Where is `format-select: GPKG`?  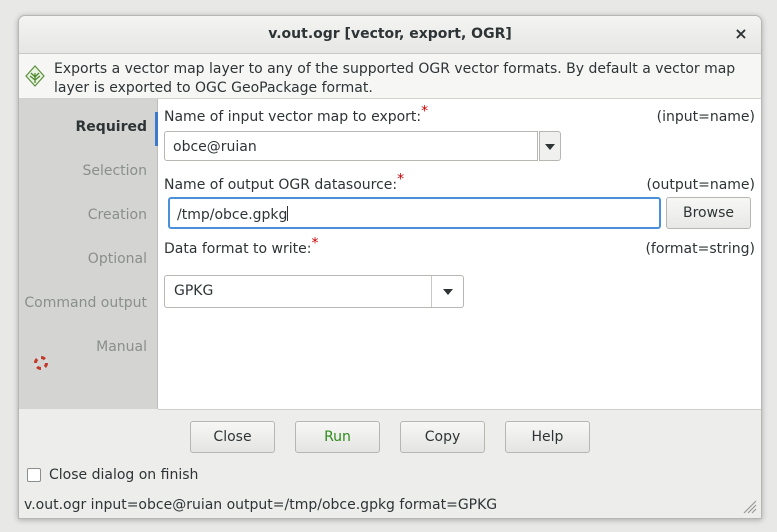 format-select: GPKG is located at coordinates (314, 291).